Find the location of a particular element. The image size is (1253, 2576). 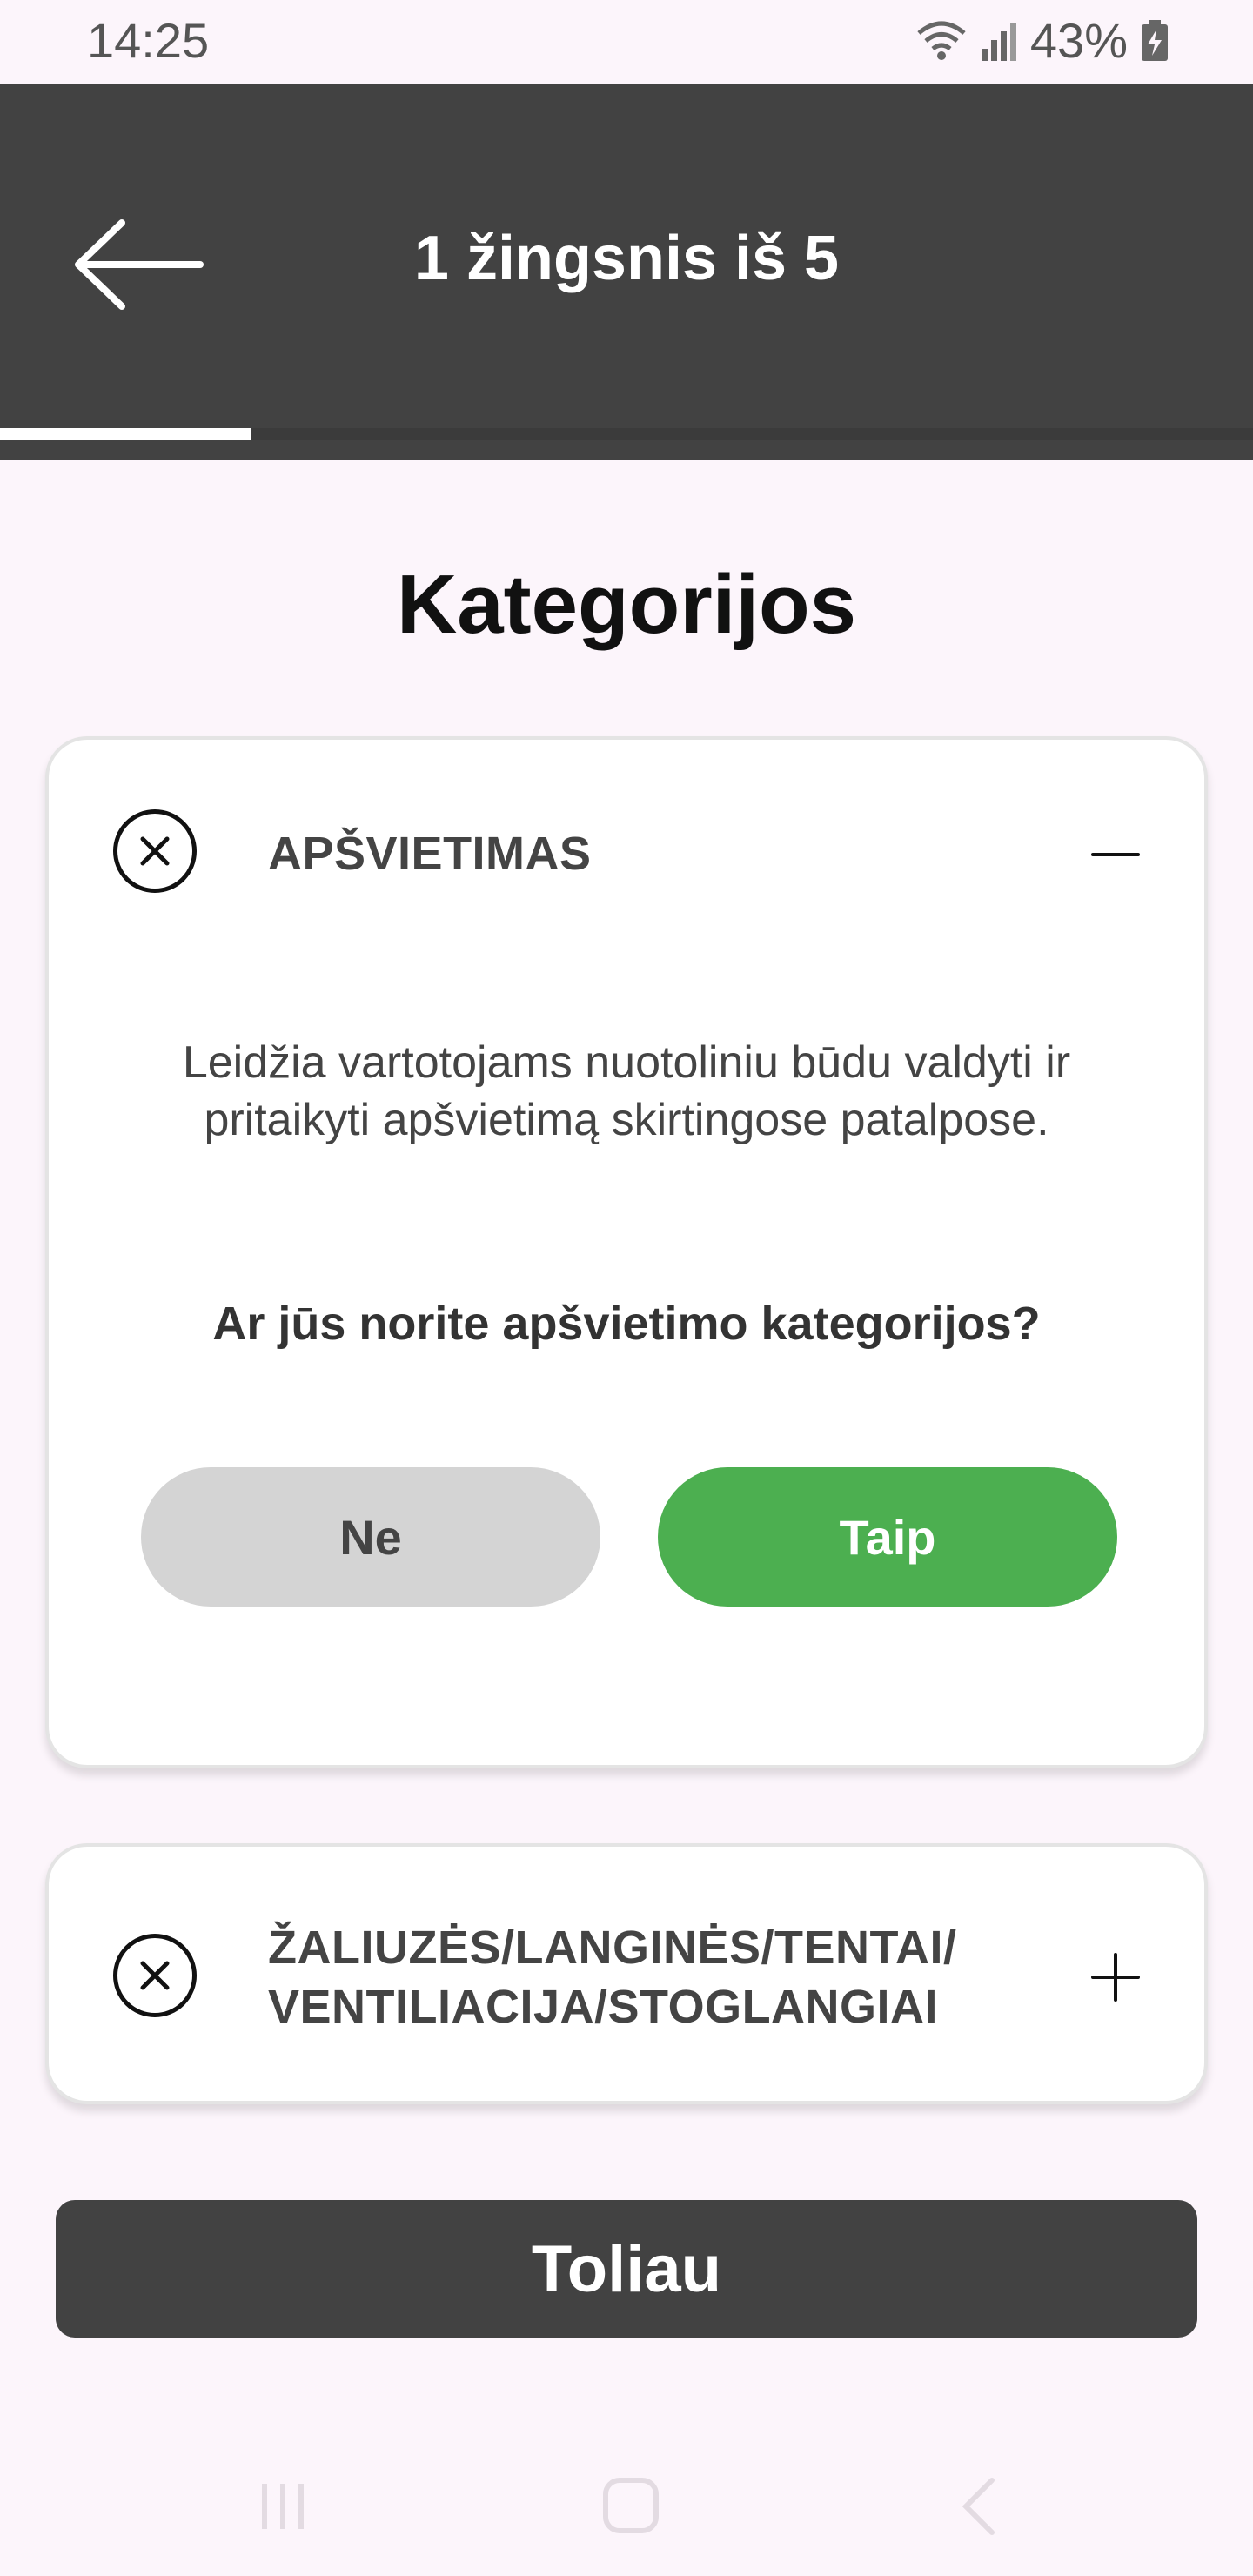

page-title: Kategorijos is located at coordinates (626, 604).